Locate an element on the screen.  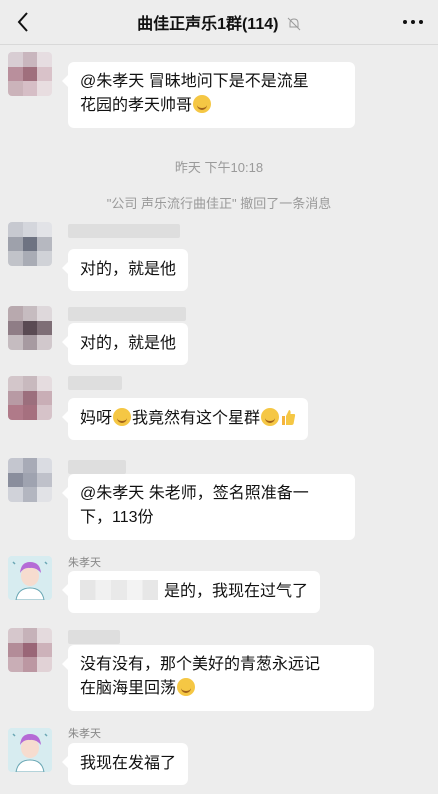
bell-off-icon is located at coordinates (294, 24).